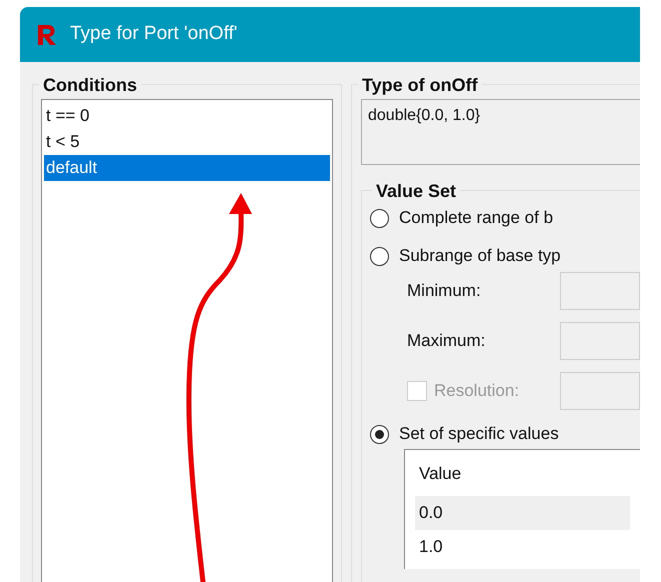 The height and width of the screenshot is (582, 661). I want to click on radio-label: Subrange of base typ, so click(480, 256).